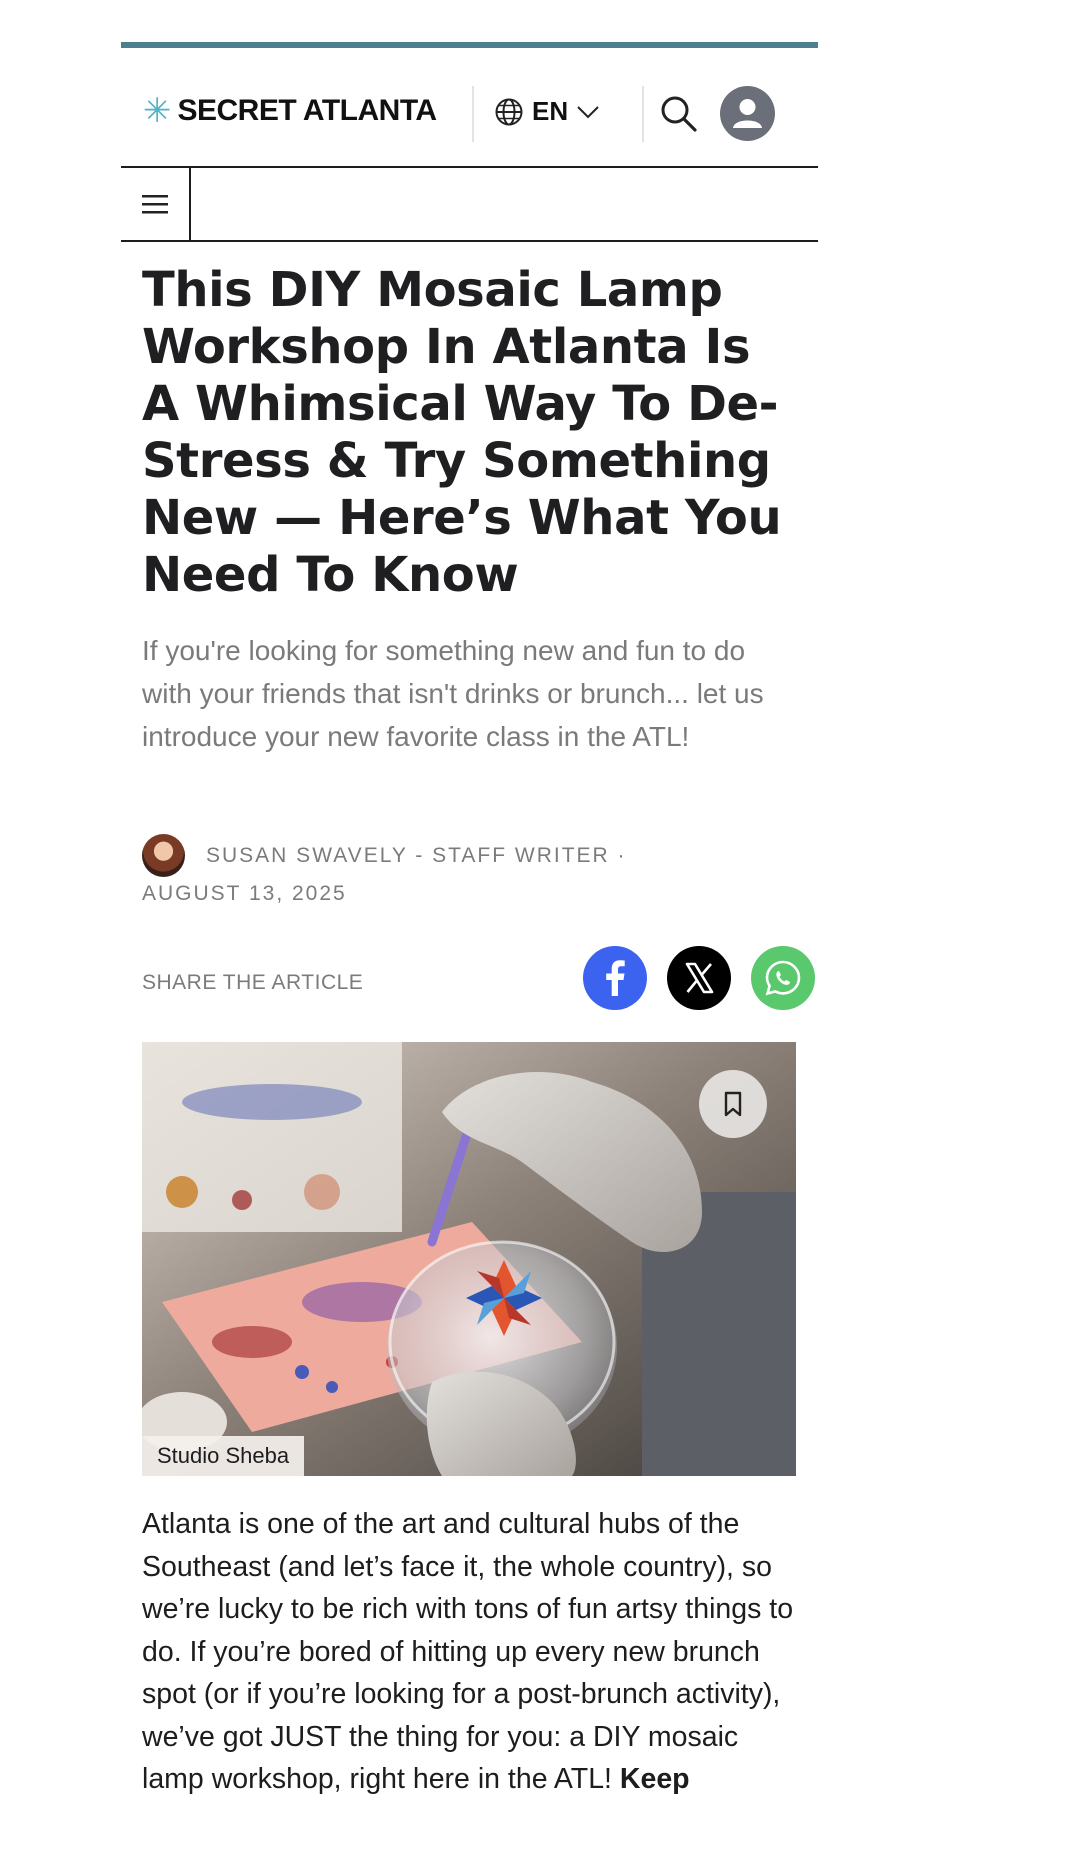 The image size is (1089, 1855). I want to click on bookmark-icon, so click(733, 1104).